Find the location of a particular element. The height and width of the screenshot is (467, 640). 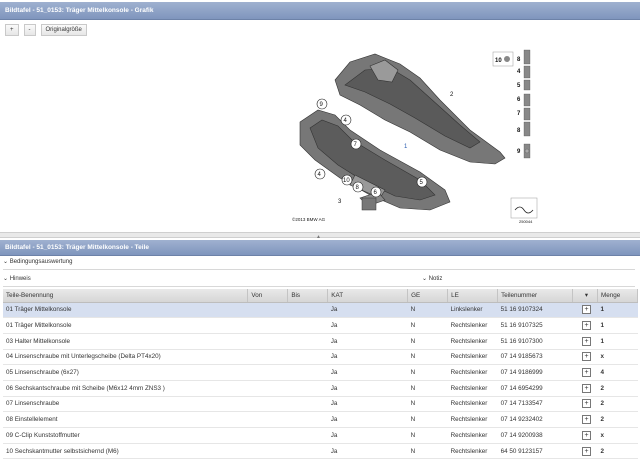

console-carrier-drawing is located at coordinates (402, 132).